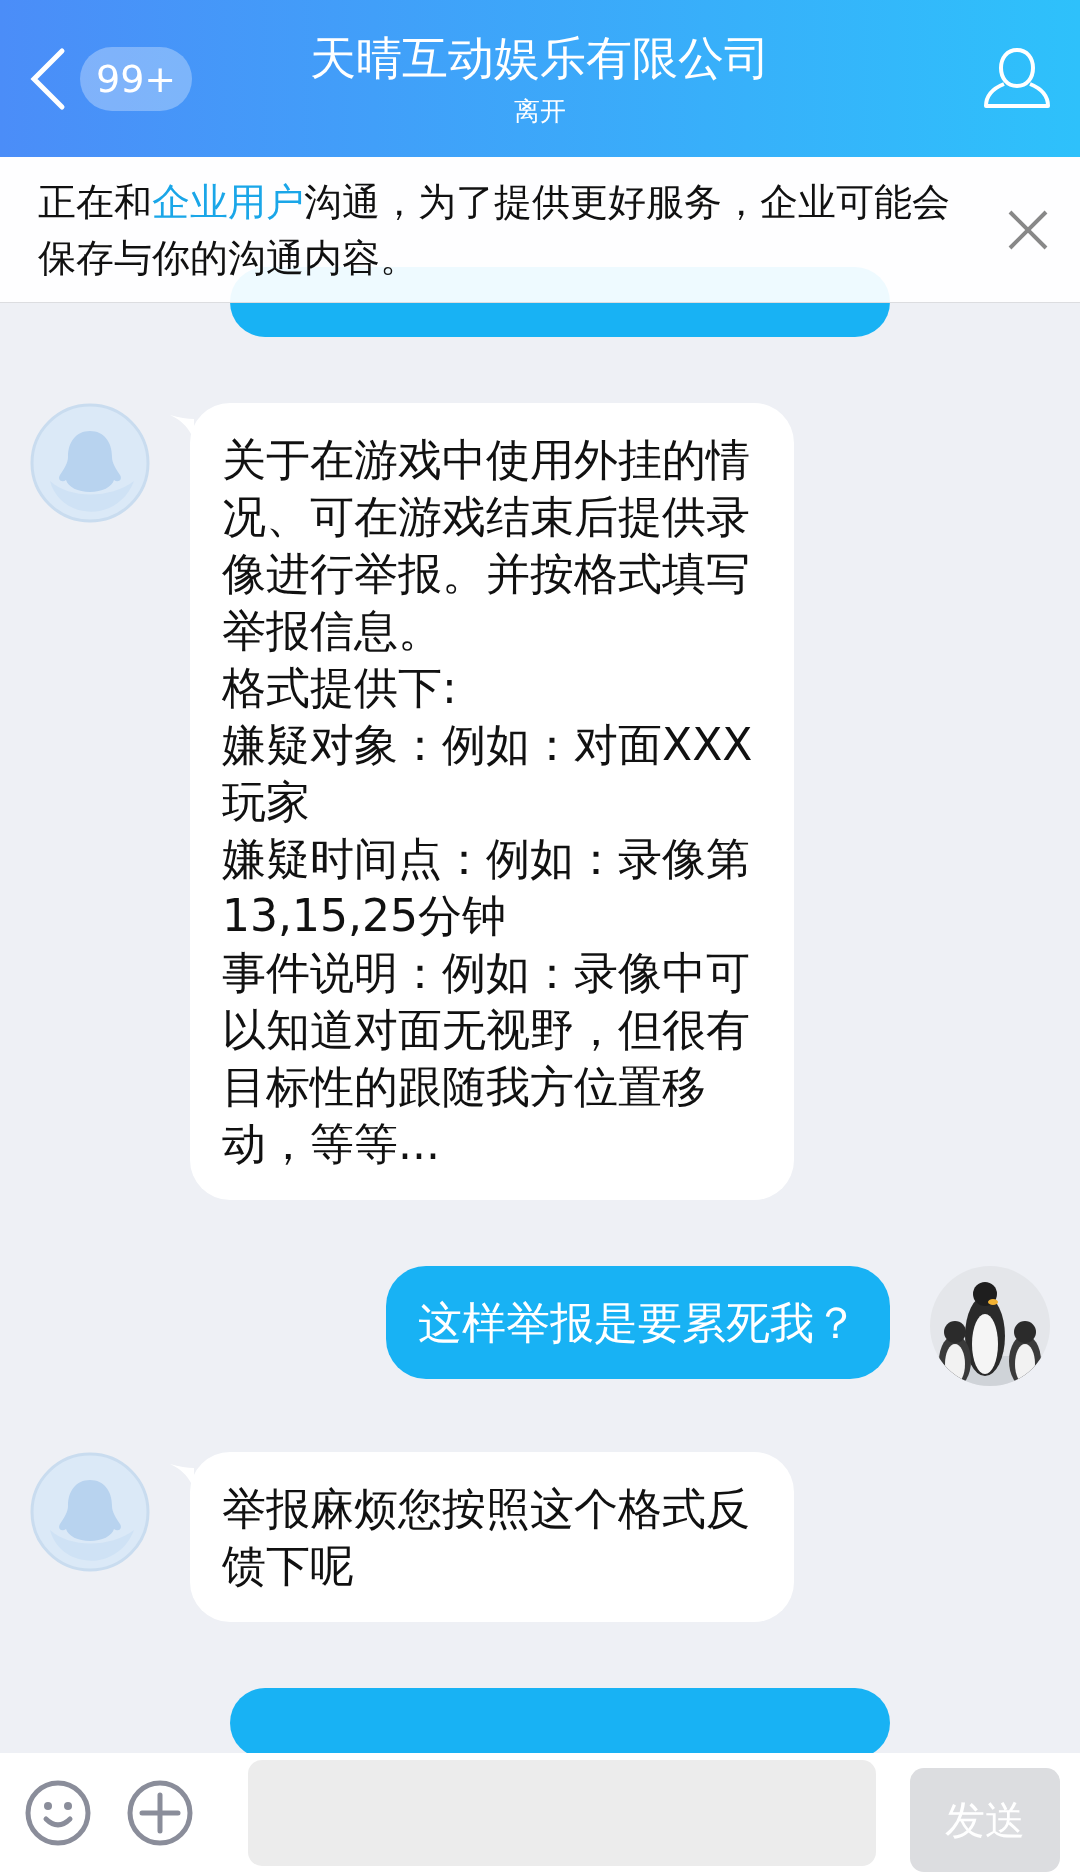 This screenshot has width=1080, height=1873. What do you see at coordinates (540, 58) in the screenshot?
I see `chat-title: 天晴互动娱乐有限公司` at bounding box center [540, 58].